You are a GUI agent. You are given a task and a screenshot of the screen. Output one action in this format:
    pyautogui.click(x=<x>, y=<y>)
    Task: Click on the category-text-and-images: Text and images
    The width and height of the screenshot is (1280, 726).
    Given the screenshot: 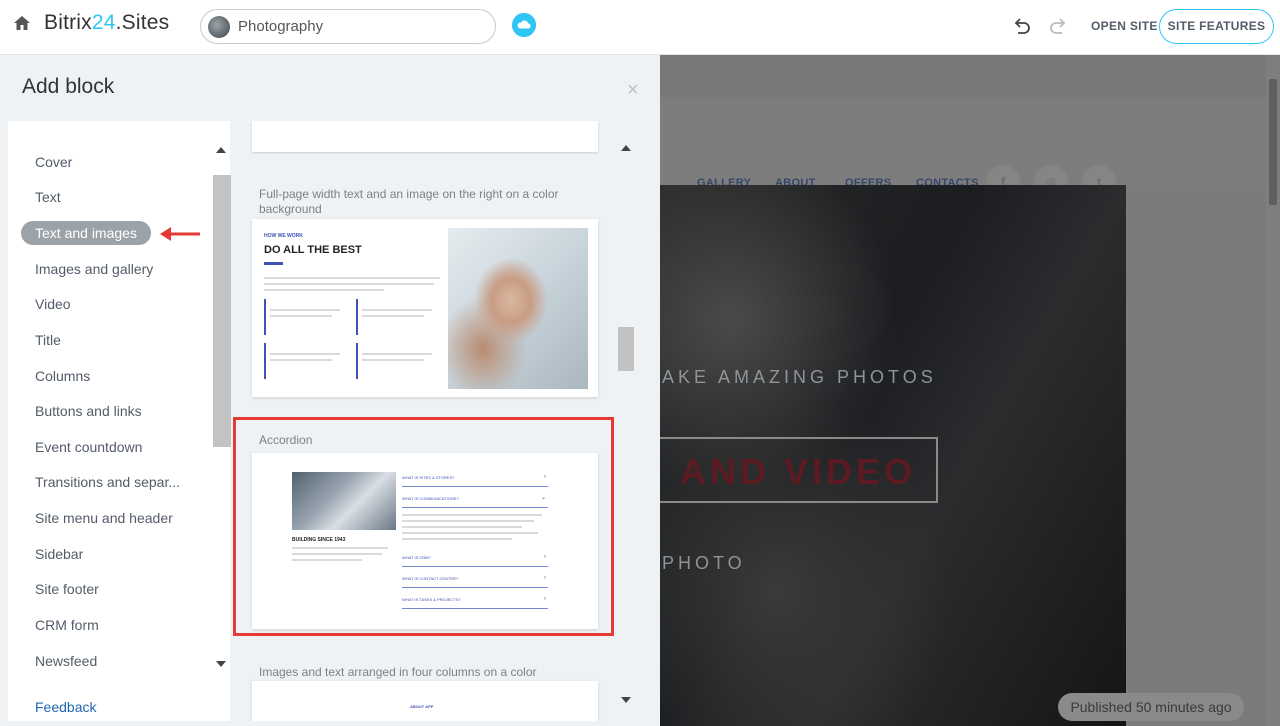 What is the action you would take?
    pyautogui.click(x=86, y=233)
    